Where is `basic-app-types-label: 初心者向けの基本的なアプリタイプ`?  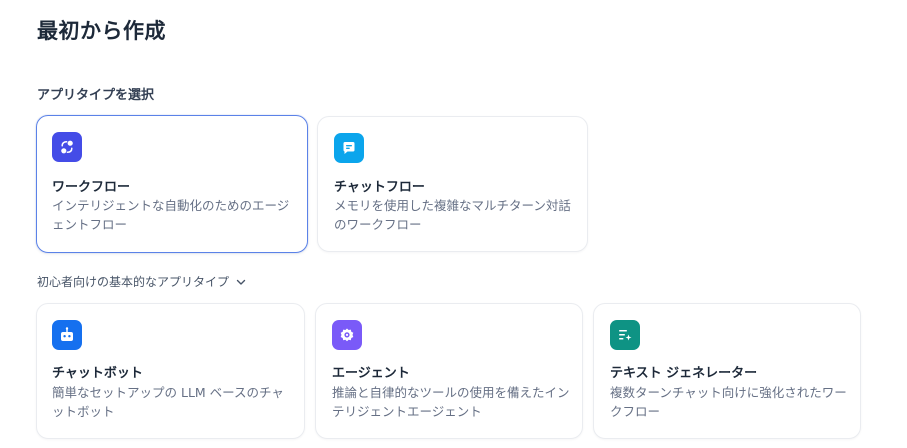
basic-app-types-label: 初心者向けの基本的なアプリタイプ is located at coordinates (133, 282).